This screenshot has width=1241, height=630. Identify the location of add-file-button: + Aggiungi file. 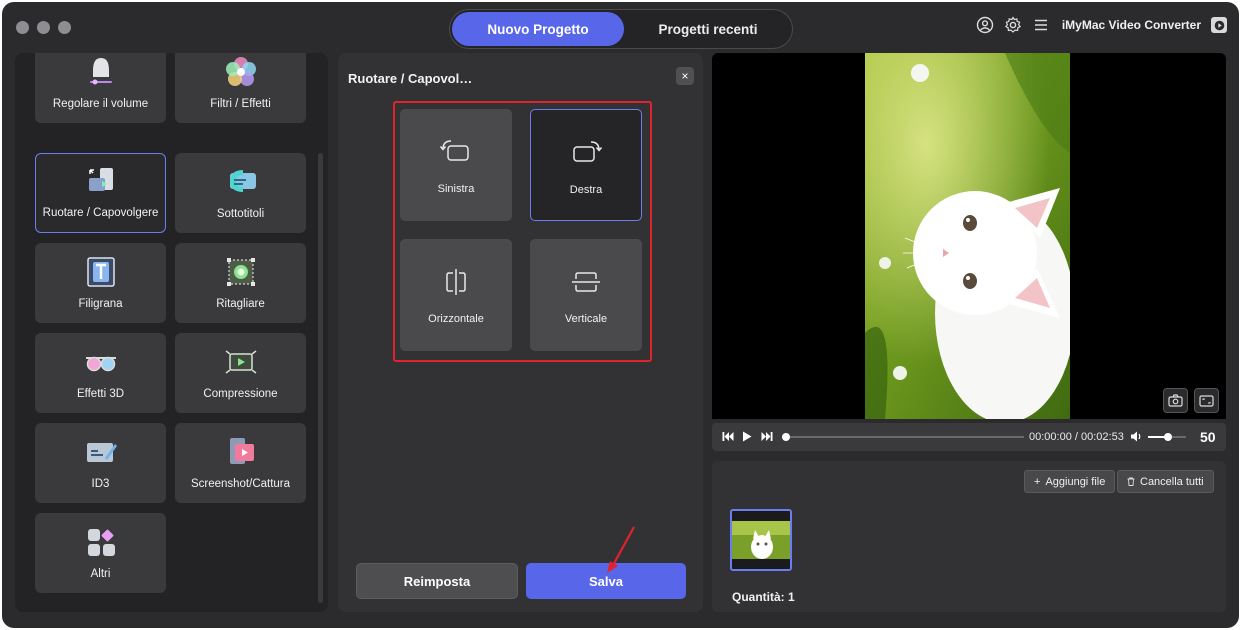
(1070, 481).